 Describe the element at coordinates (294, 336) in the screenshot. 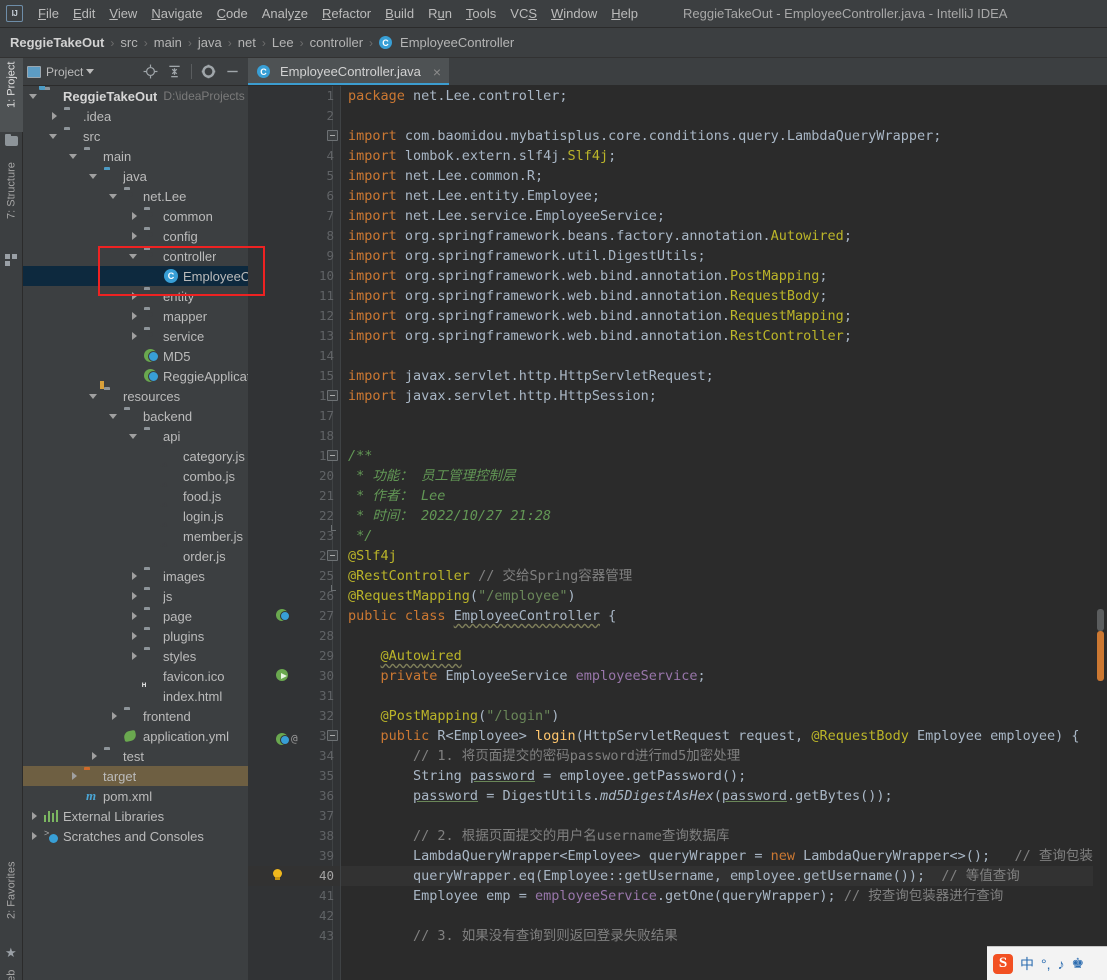

I see `gutter-line-13: 13` at that location.